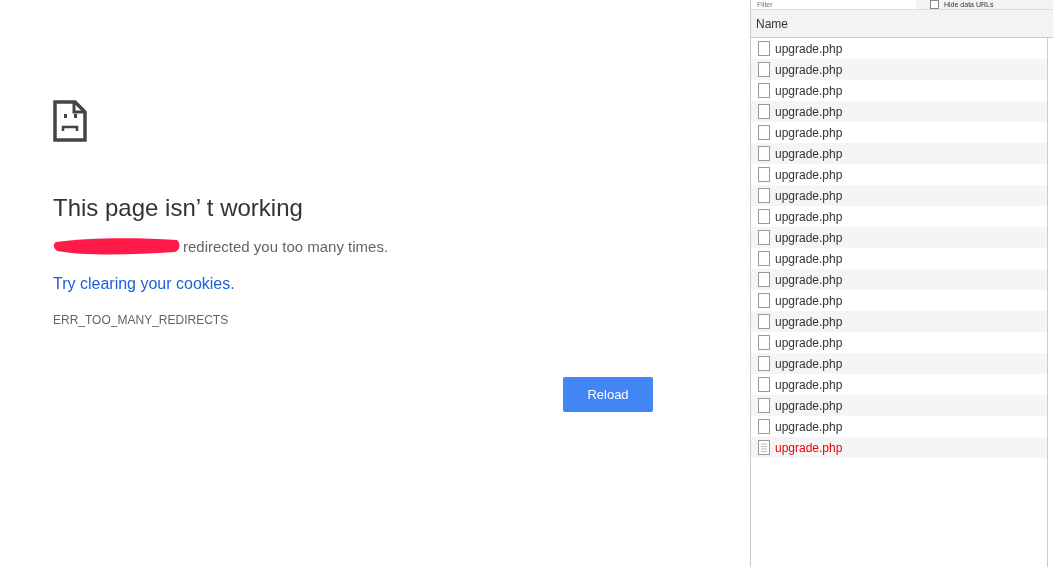 The image size is (1053, 567). Describe the element at coordinates (286, 246) in the screenshot. I see `error-message: redirected you too many times.` at that location.